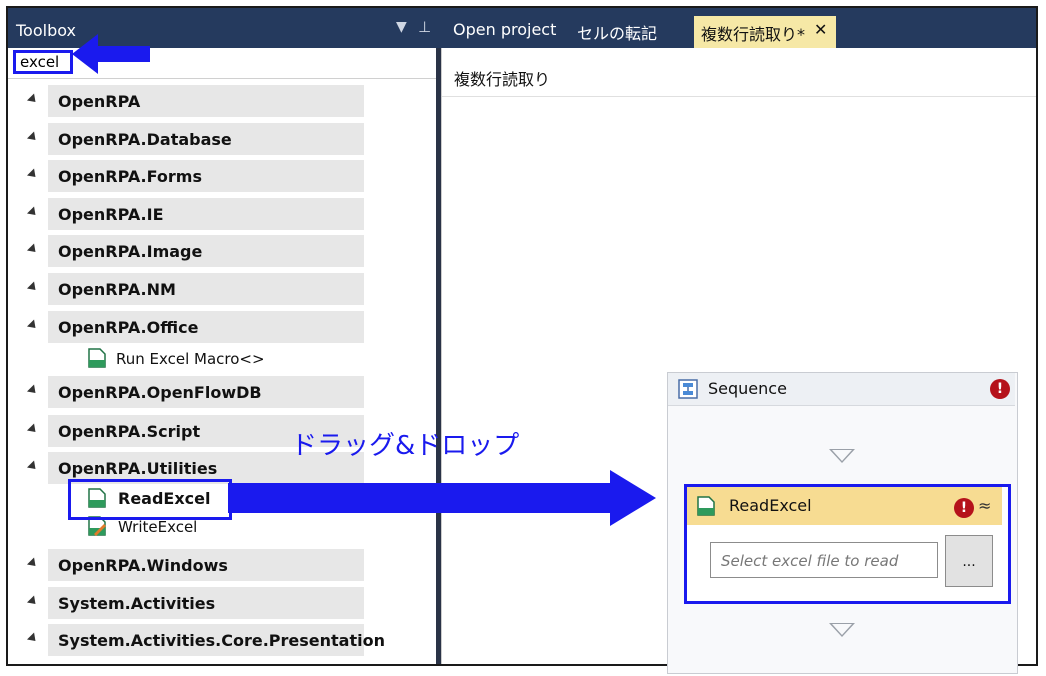 This screenshot has height=676, width=1046. I want to click on tab-open-project: Open project, so click(504, 29).